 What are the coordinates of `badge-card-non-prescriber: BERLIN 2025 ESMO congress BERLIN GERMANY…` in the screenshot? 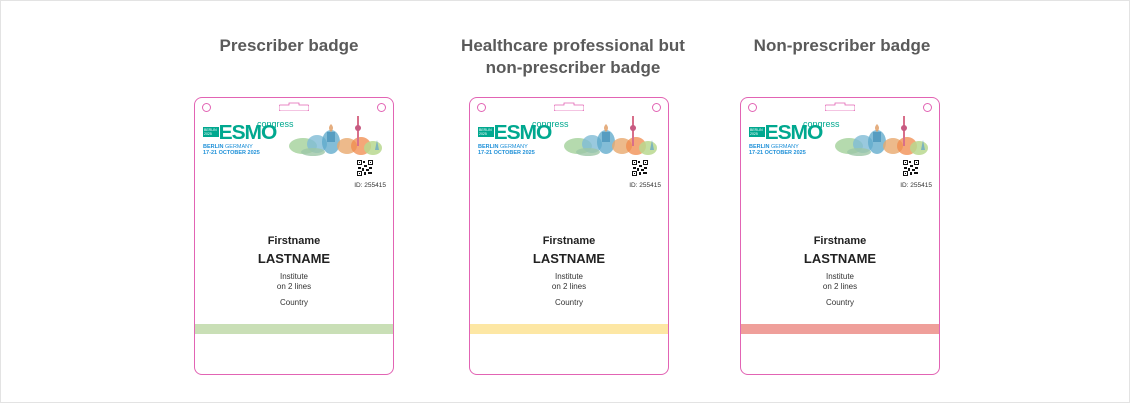 It's located at (840, 236).